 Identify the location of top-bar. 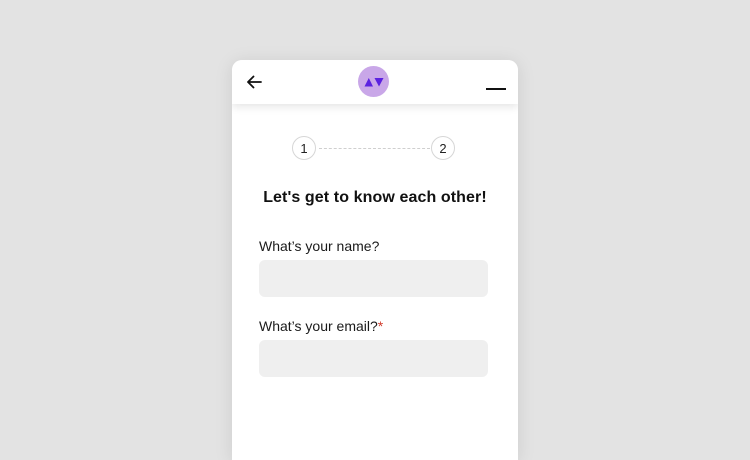
(375, 82).